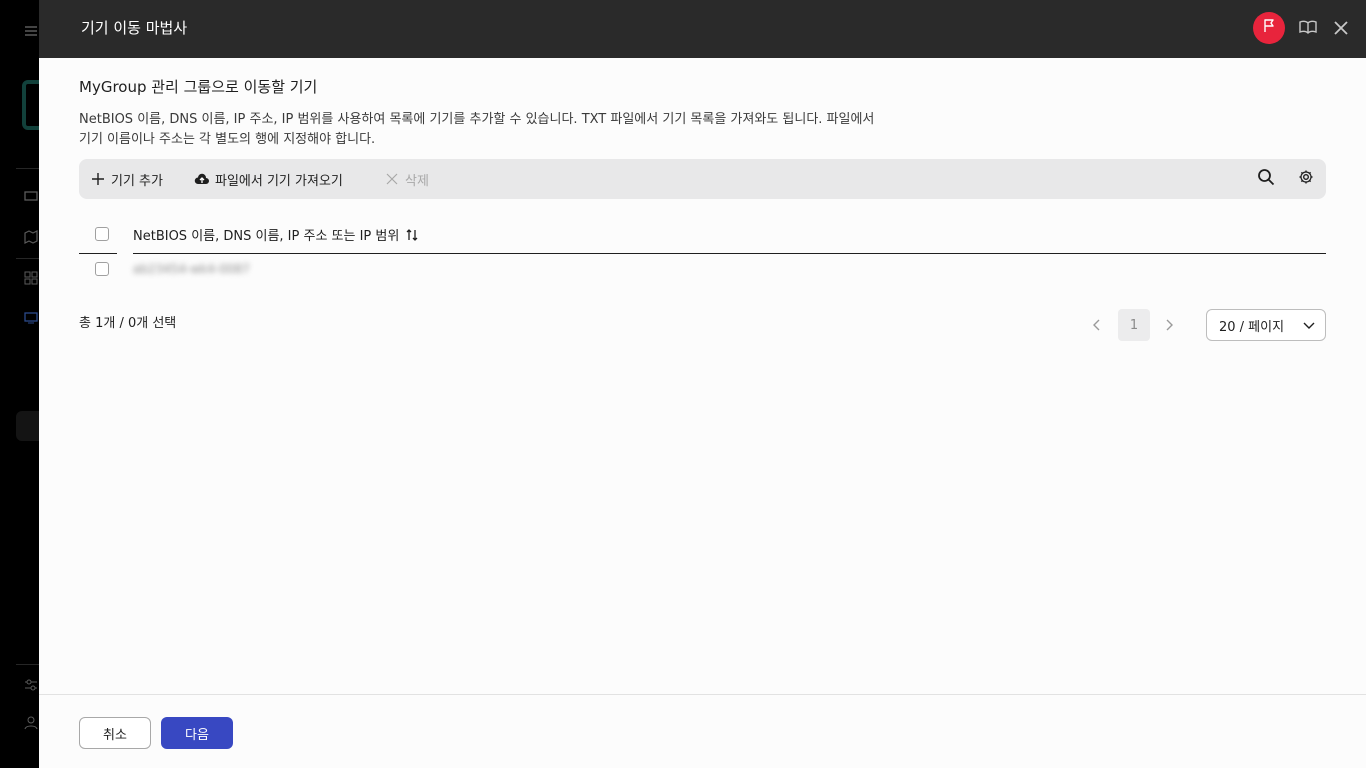 The image size is (1366, 768). What do you see at coordinates (412, 235) in the screenshot?
I see `sort-icon` at bounding box center [412, 235].